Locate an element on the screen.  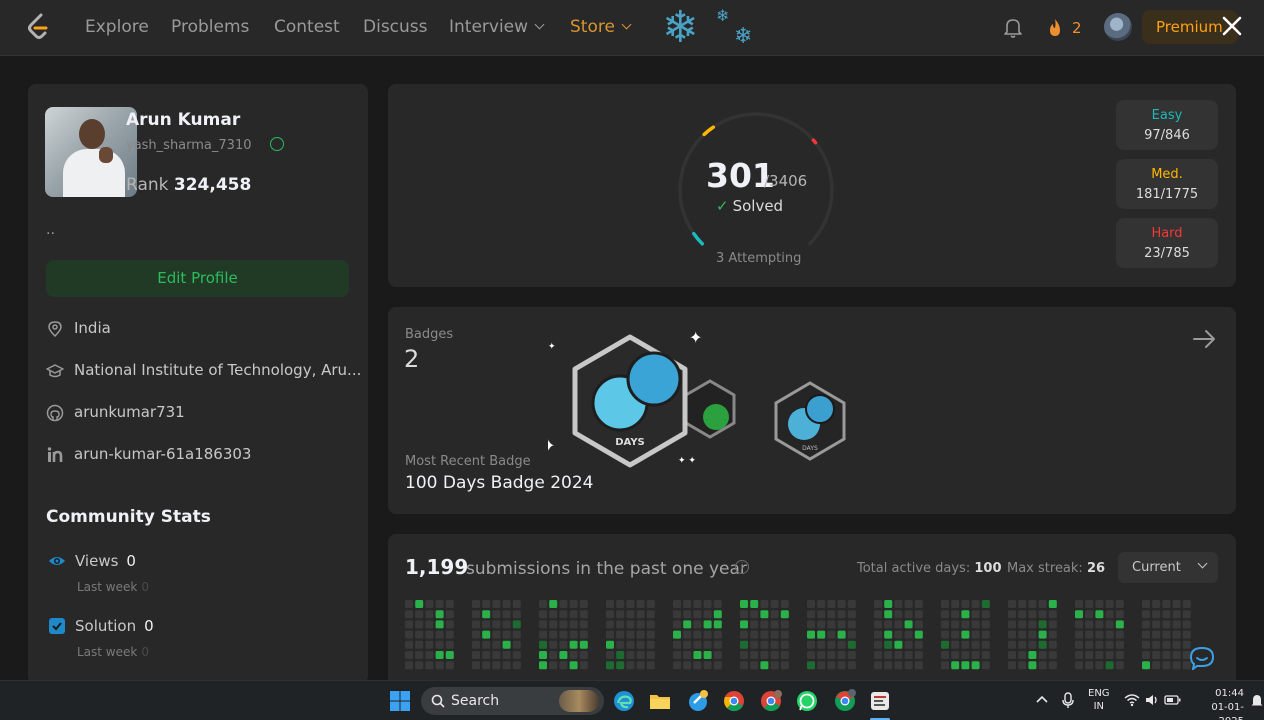
nav-store: Store is located at coordinates (601, 27).